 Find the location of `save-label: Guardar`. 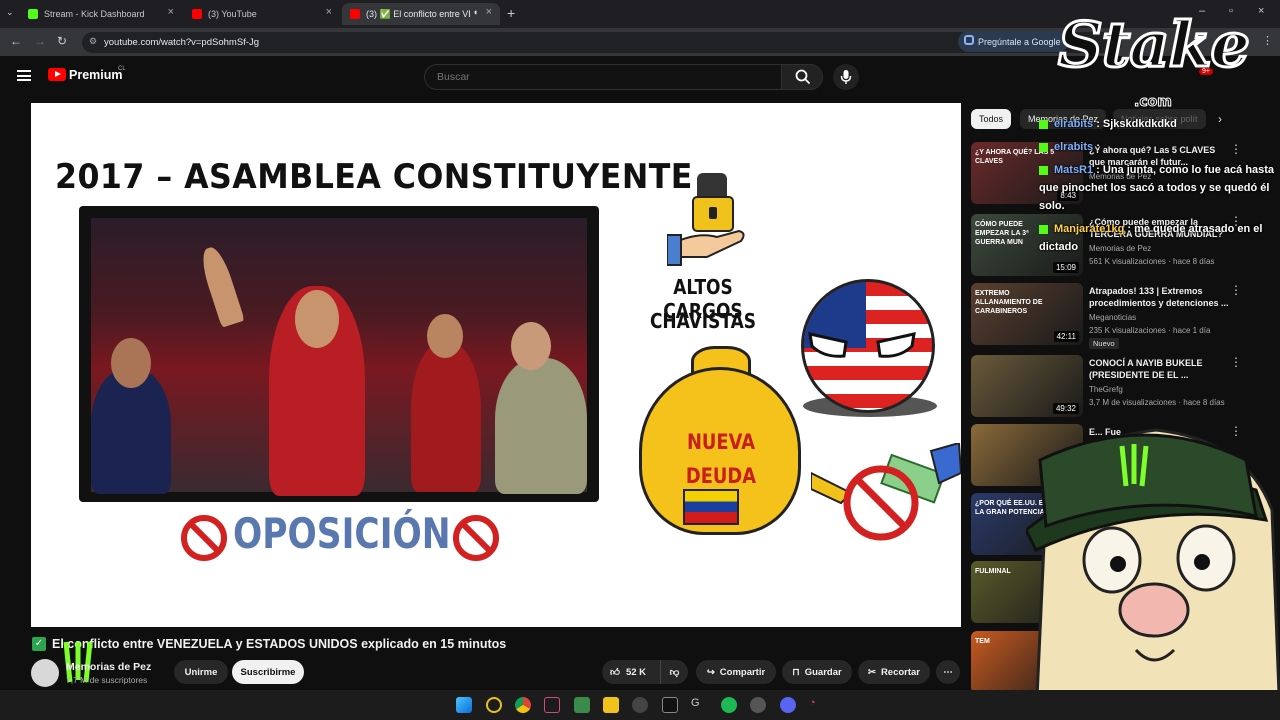

save-label: Guardar is located at coordinates (823, 672).